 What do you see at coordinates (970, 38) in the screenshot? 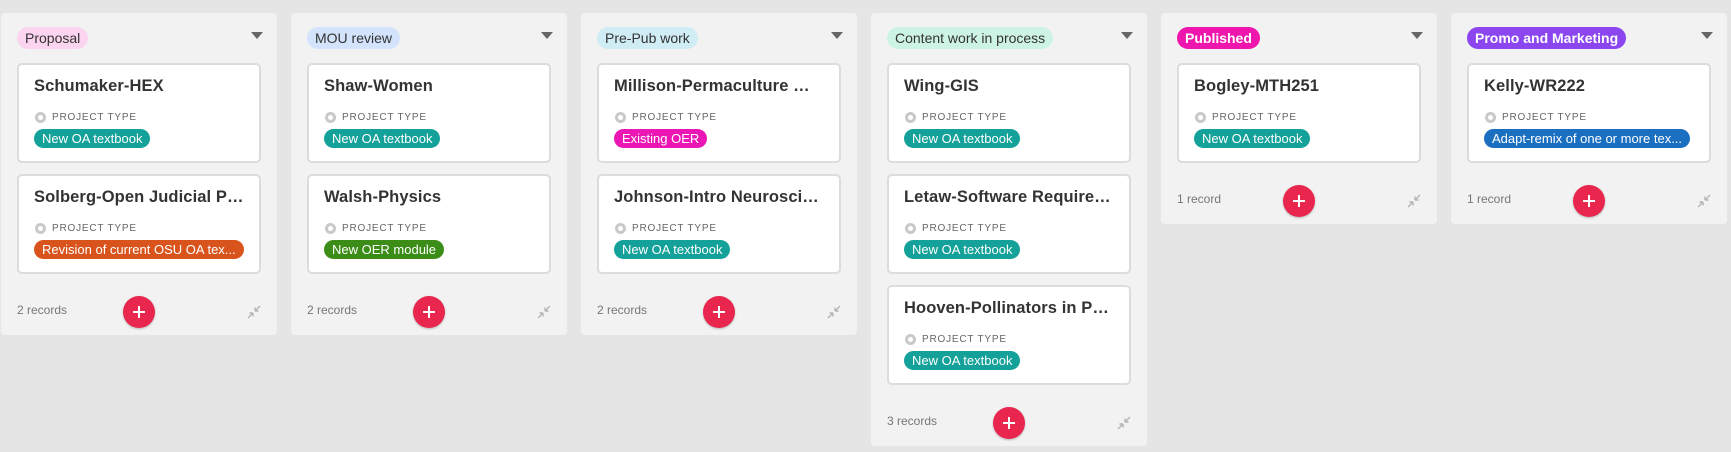
I see `column-label: Content work in process` at bounding box center [970, 38].